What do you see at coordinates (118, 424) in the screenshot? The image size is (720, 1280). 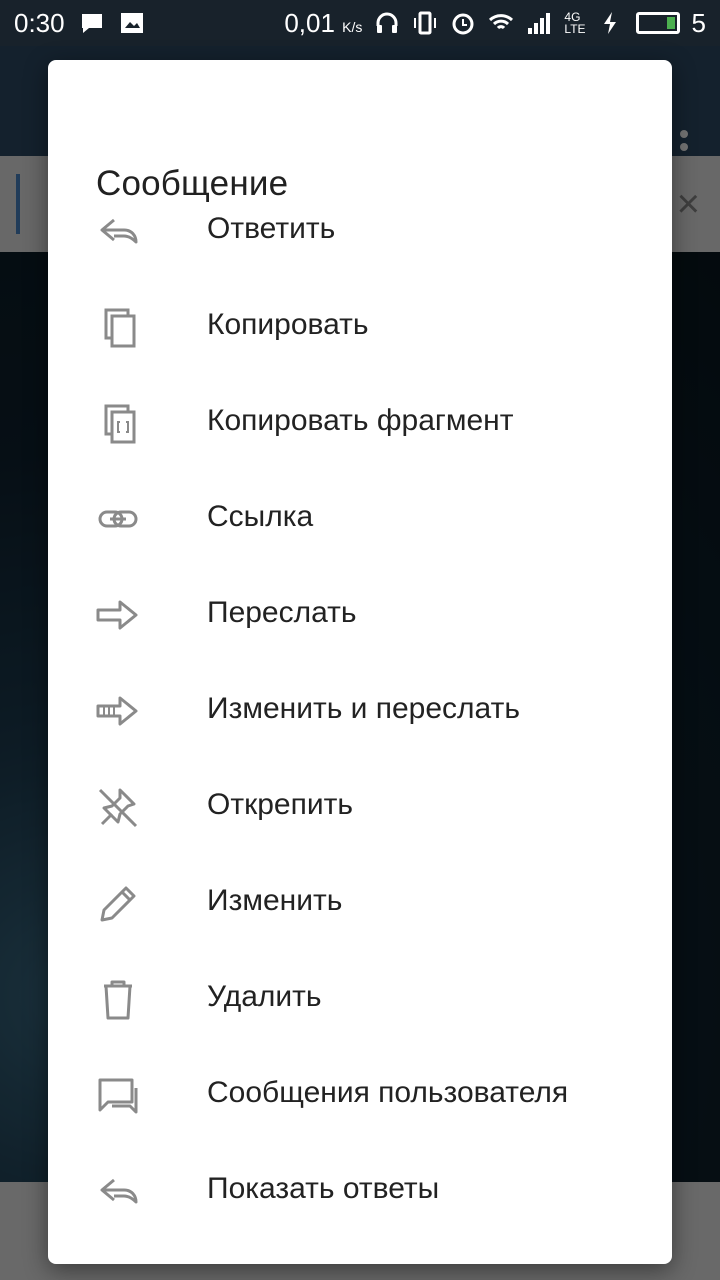 I see `copy-fragment-icon` at bounding box center [118, 424].